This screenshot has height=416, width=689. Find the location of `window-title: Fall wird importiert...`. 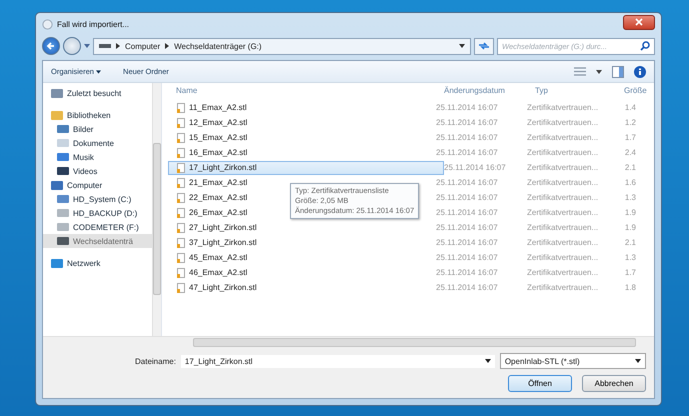

window-title: Fall wird importiert... is located at coordinates (93, 24).